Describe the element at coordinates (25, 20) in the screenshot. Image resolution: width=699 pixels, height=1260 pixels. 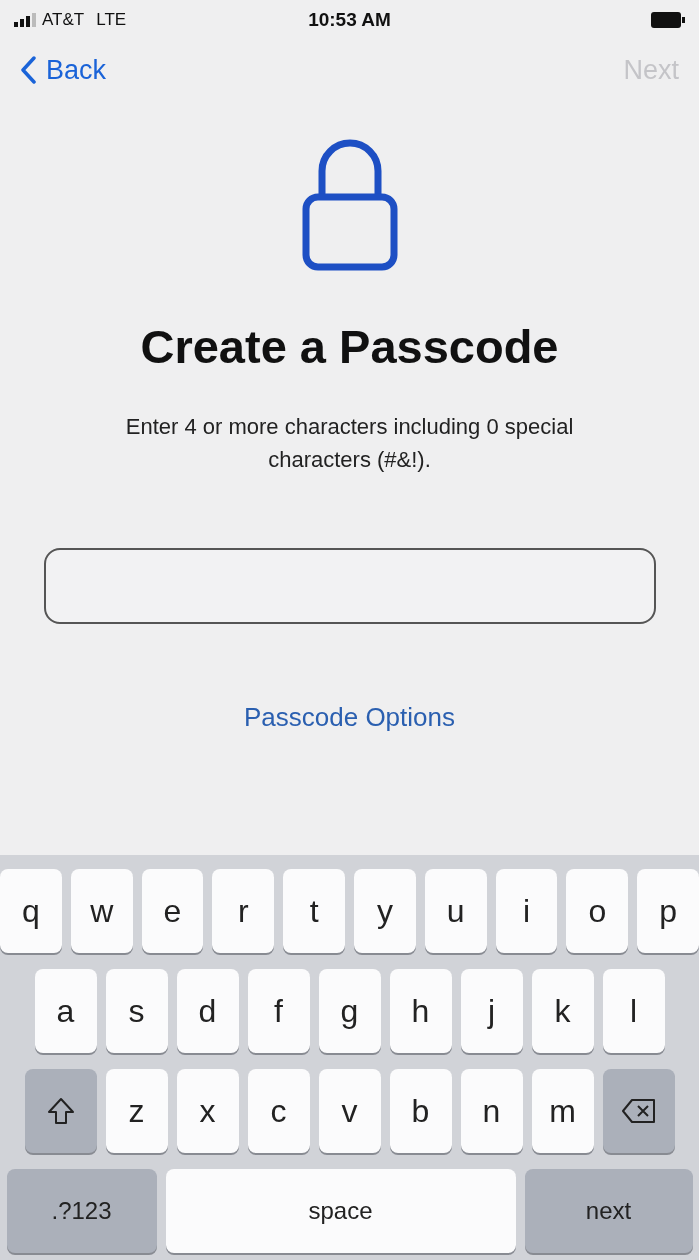
I see `signal-icon` at that location.